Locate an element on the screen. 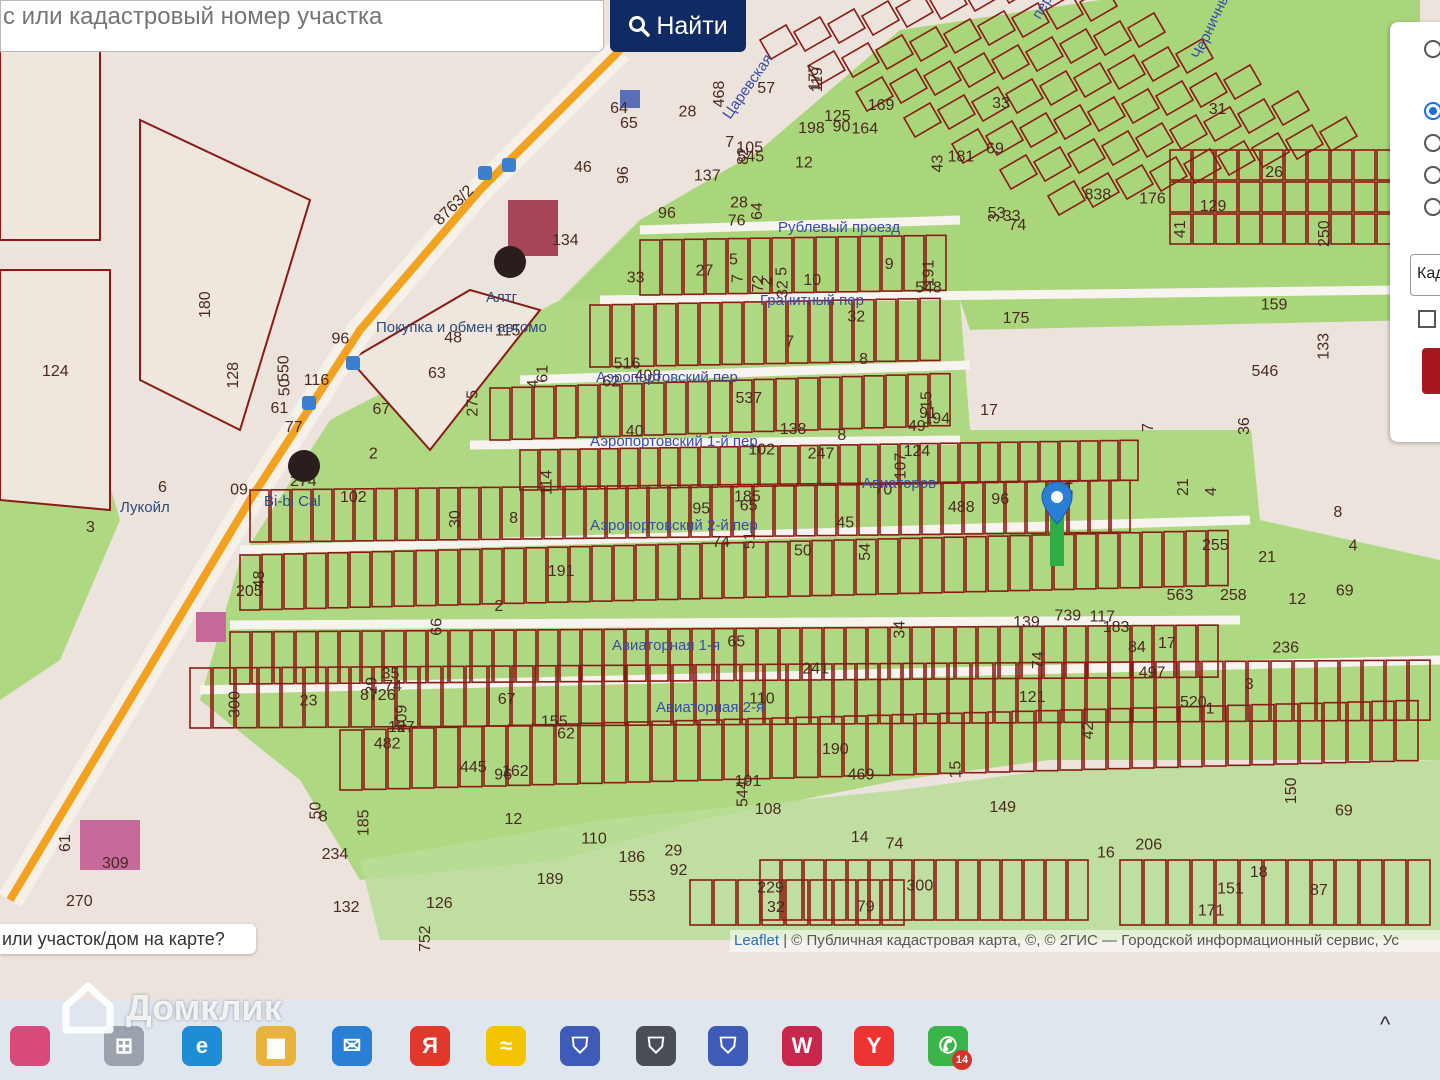 This screenshot has width=1440, height=1080. parcel-number: 16 is located at coordinates (1106, 852).